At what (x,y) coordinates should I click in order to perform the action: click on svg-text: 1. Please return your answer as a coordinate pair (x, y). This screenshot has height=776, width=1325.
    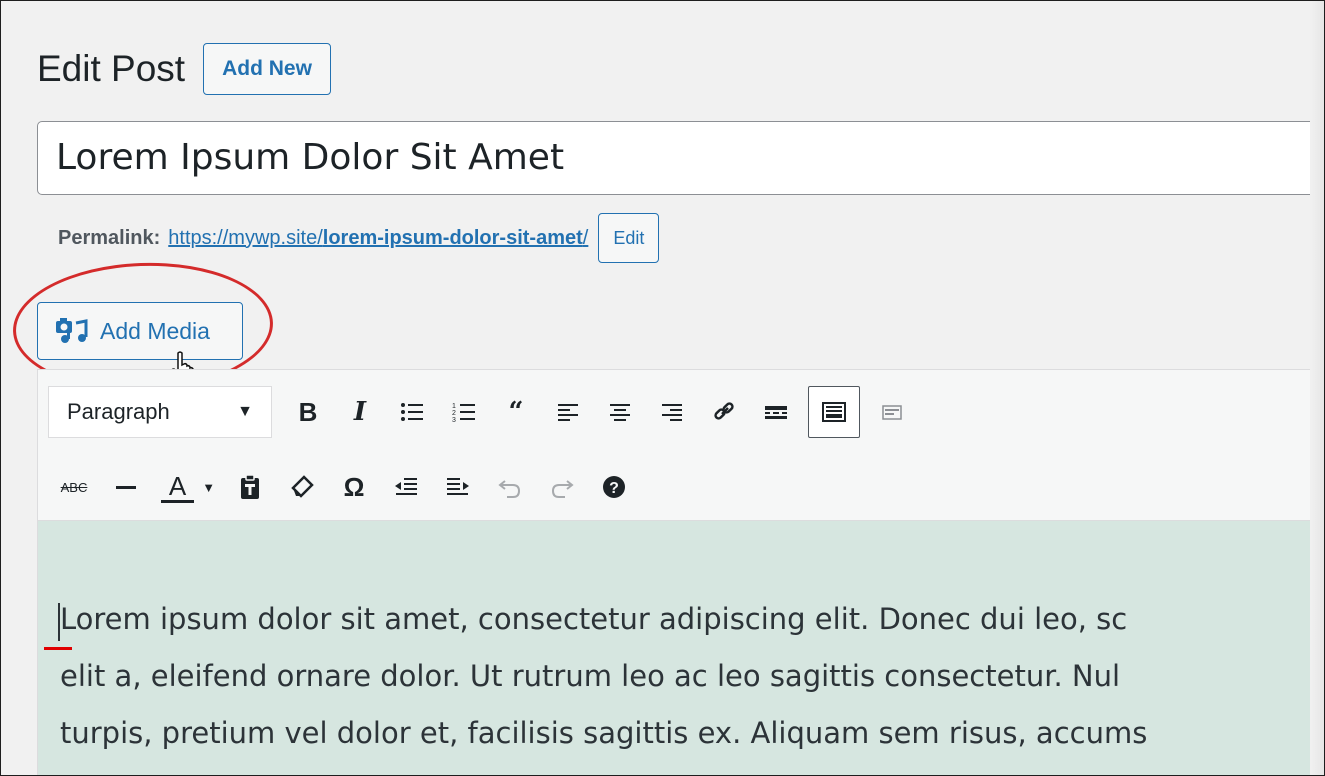
    Looking at the image, I should click on (454, 406).